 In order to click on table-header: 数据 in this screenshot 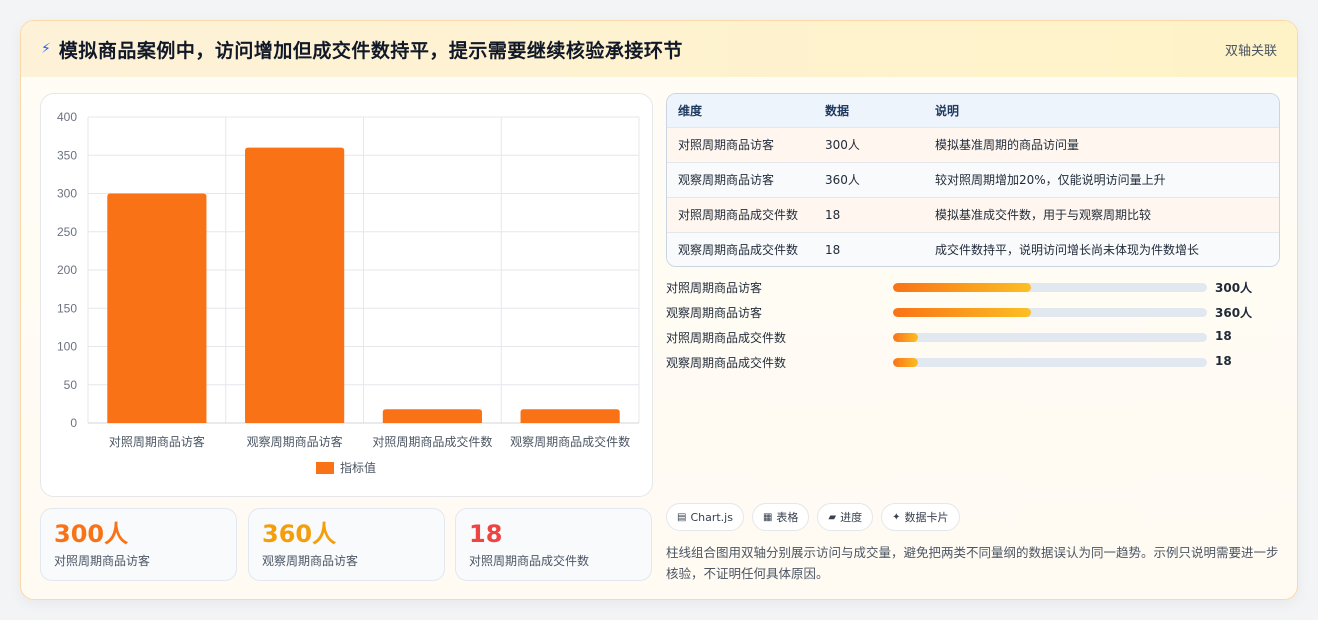, I will do `click(869, 110)`.